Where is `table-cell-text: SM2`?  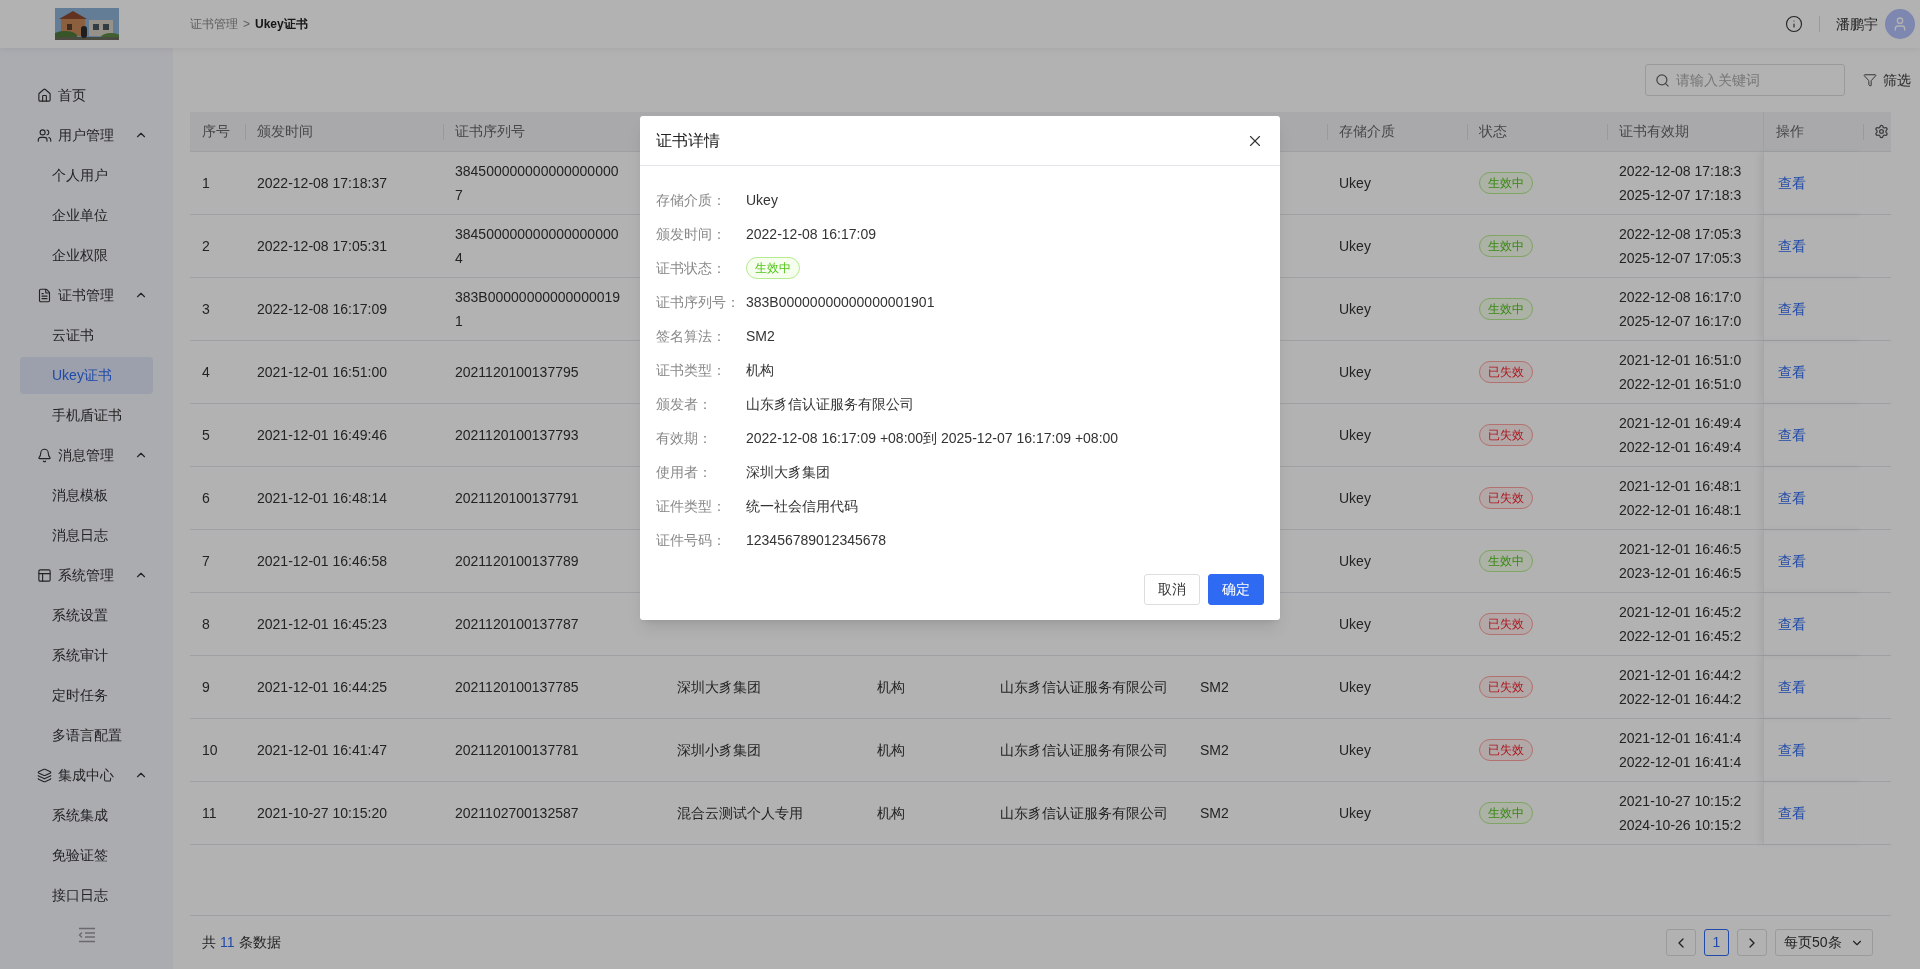 table-cell-text: SM2 is located at coordinates (1214, 687).